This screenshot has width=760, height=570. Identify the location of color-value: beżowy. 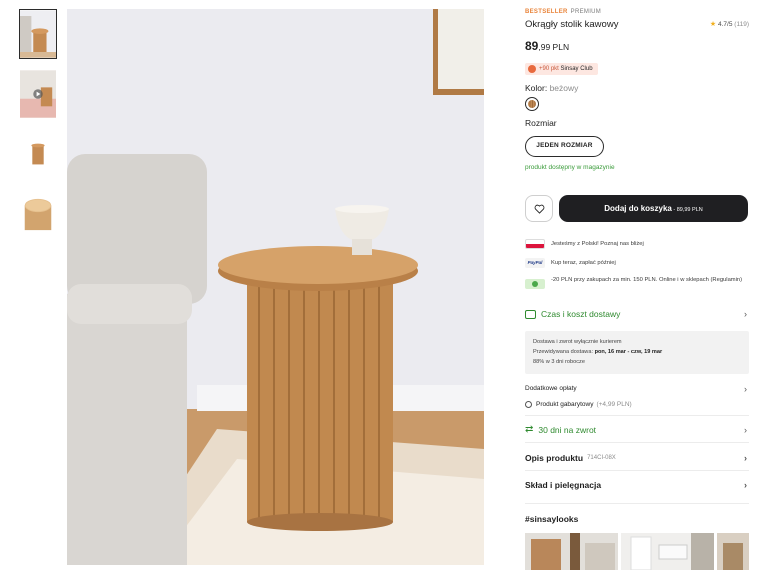
(564, 88).